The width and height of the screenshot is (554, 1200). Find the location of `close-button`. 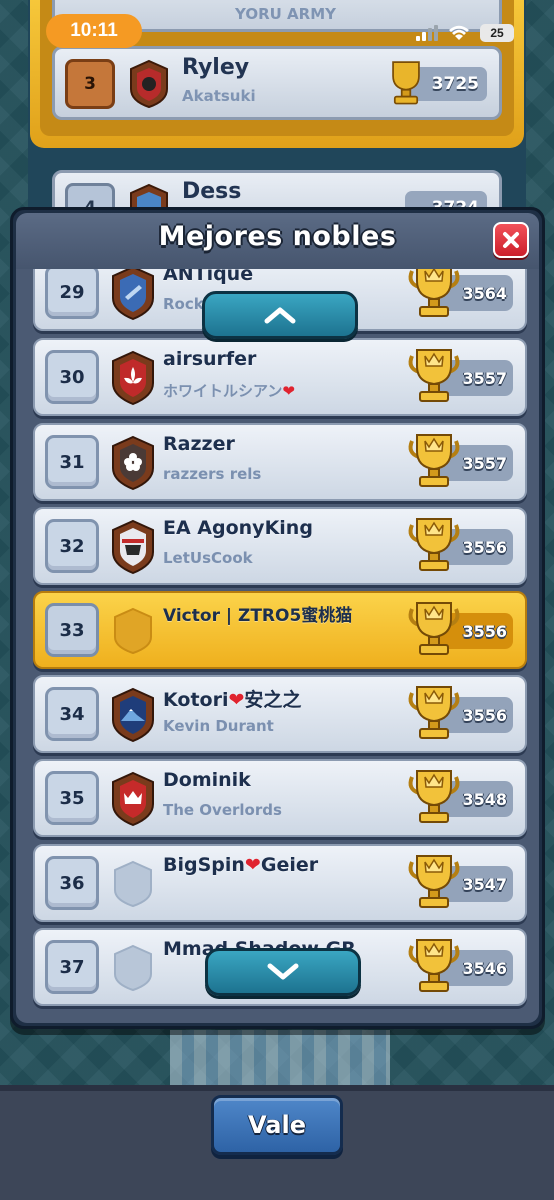

close-button is located at coordinates (511, 240).